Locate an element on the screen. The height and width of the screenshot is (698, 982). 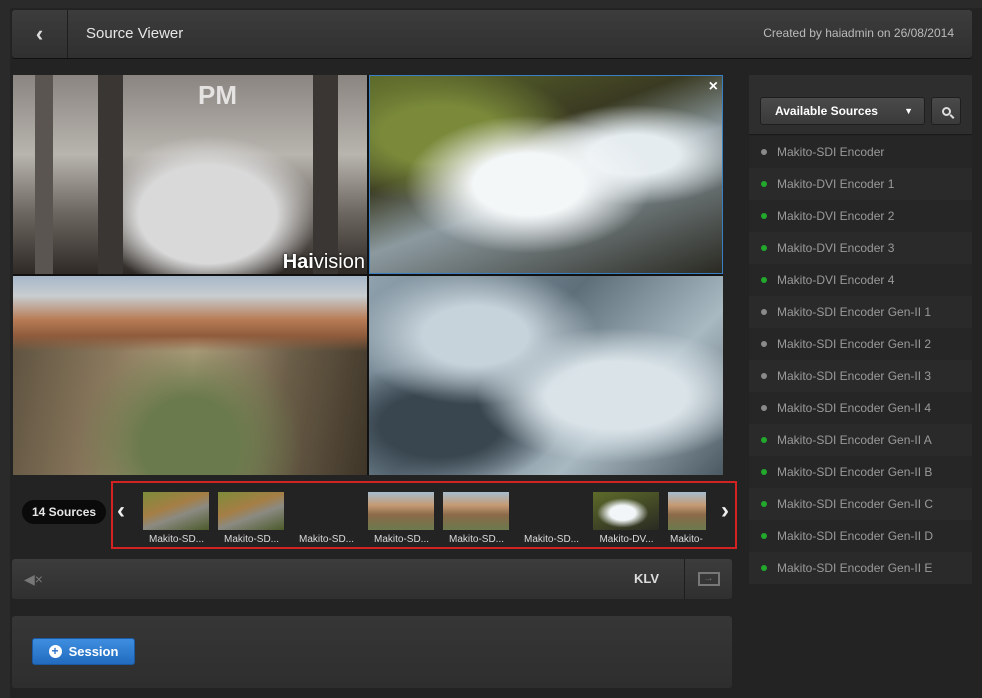
source-list-item: Makito-SDI Encoder Gen-II C is located at coordinates (860, 504).